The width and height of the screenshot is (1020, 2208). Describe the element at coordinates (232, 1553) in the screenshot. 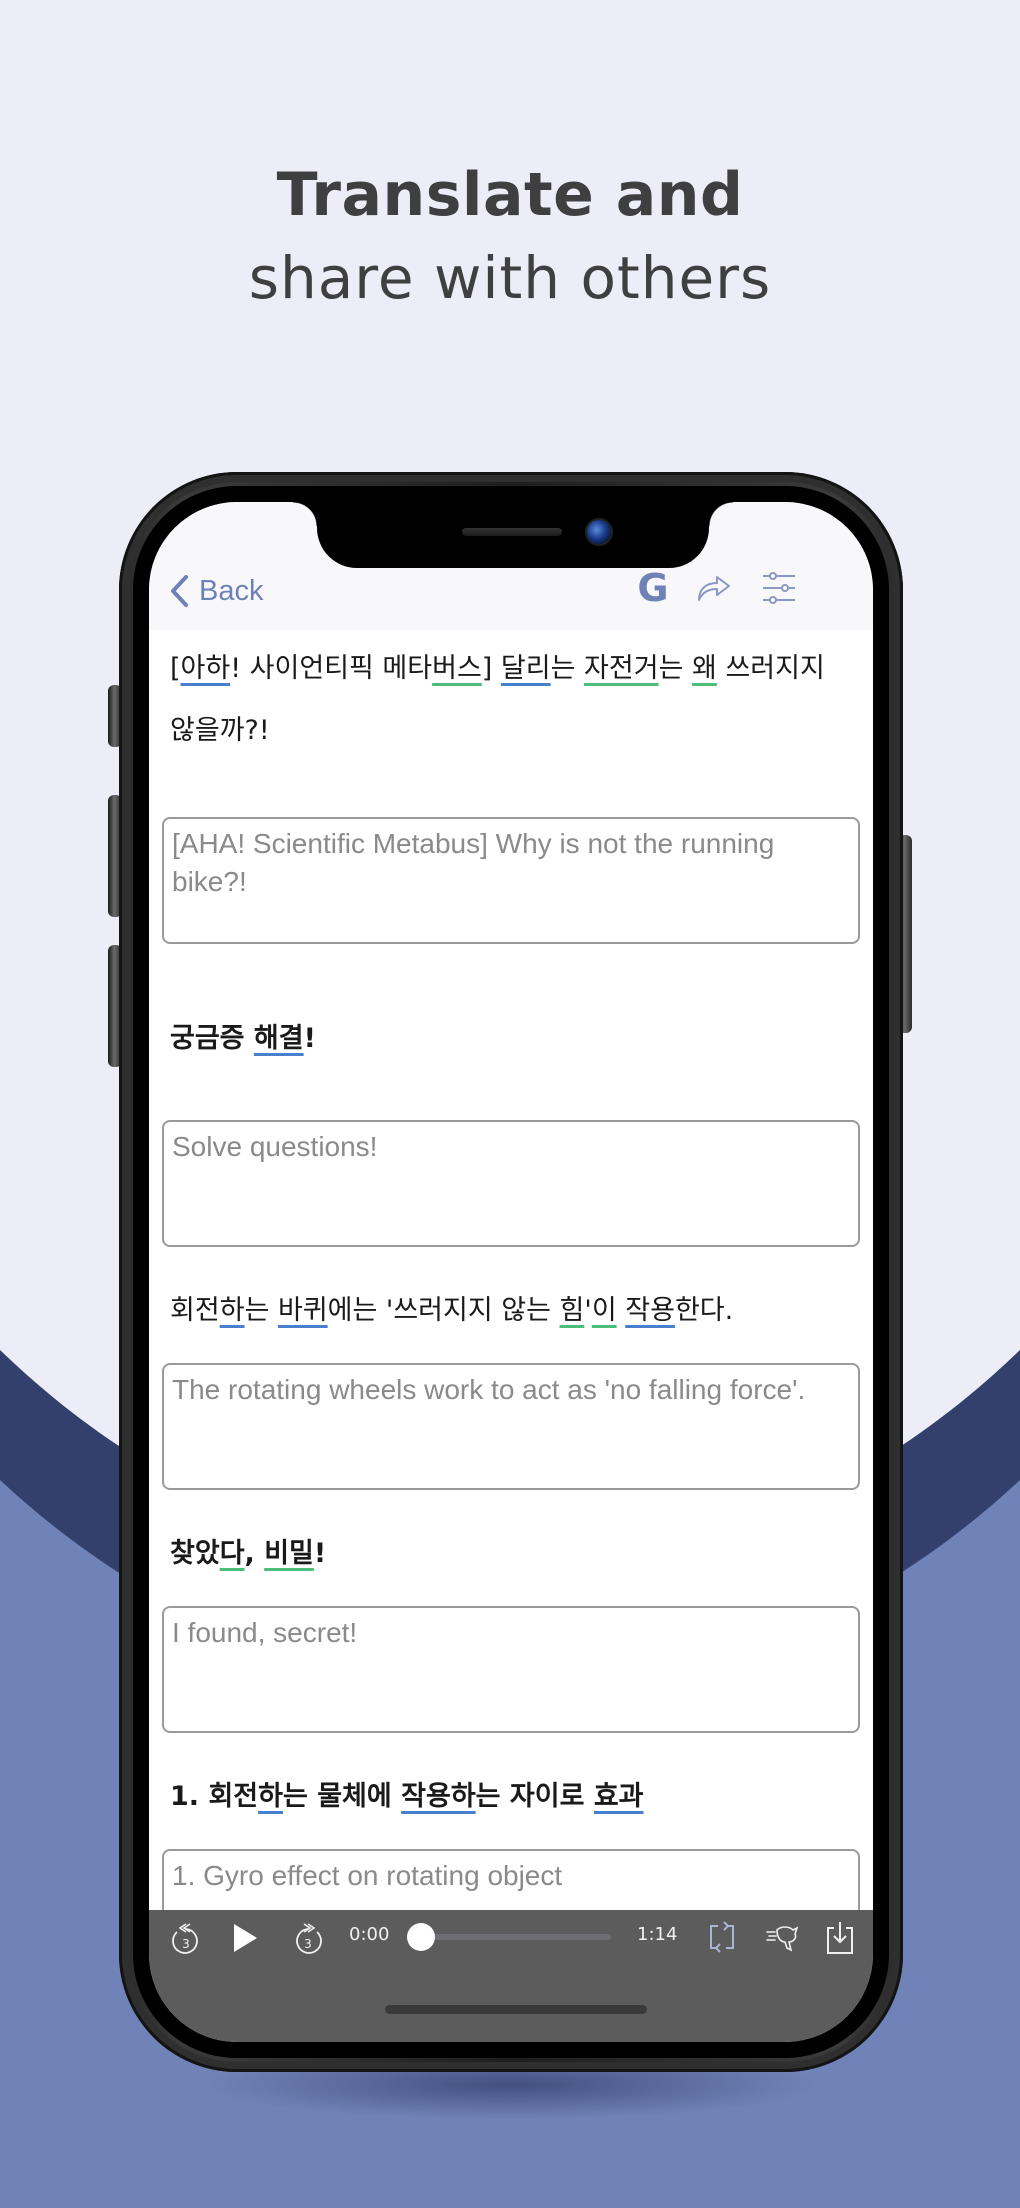

I see `dictionary-word: 다` at that location.